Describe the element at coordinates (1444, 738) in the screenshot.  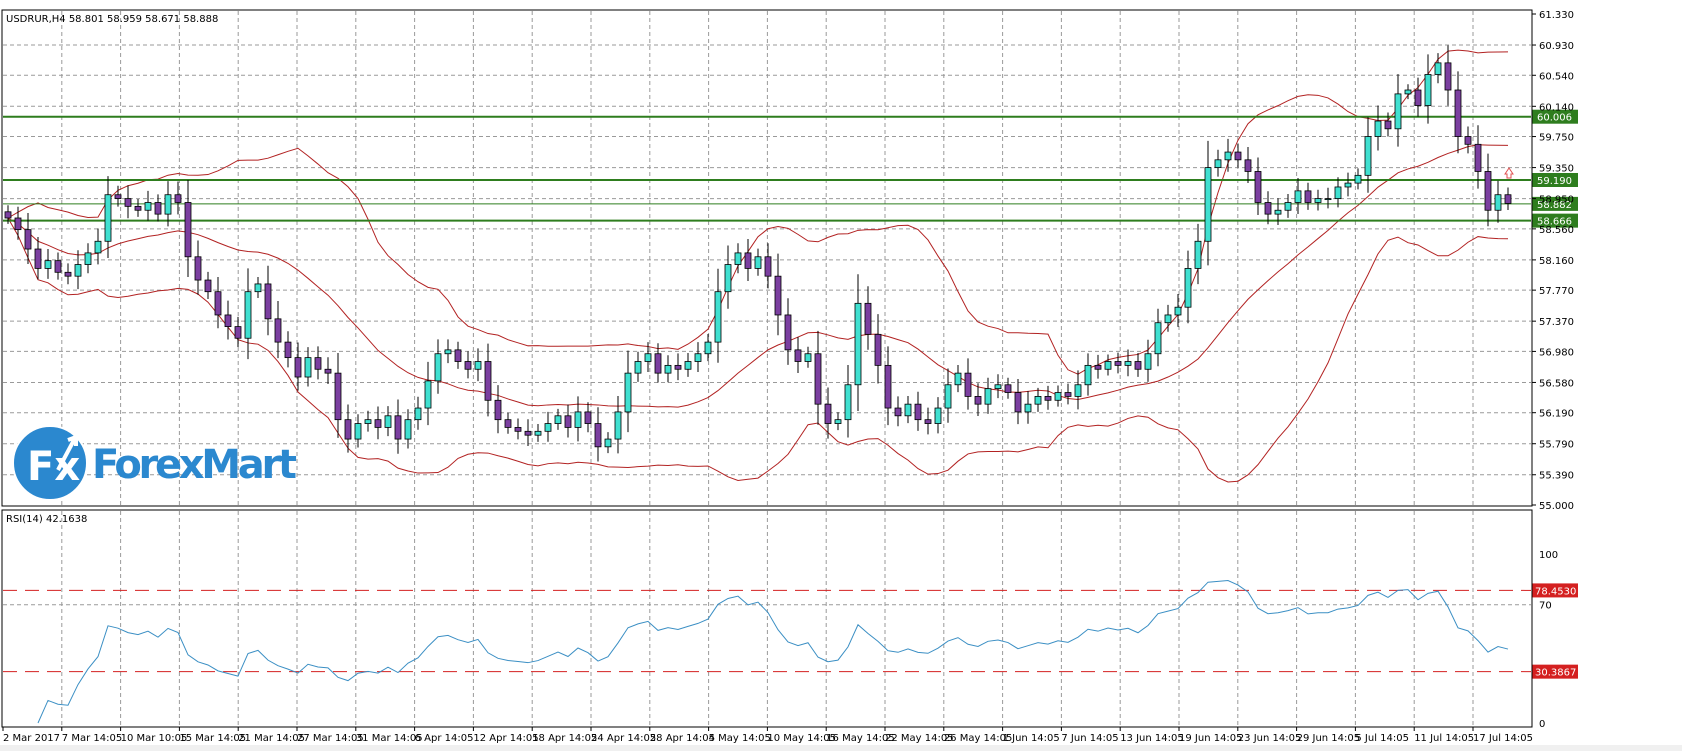
I see `time-tick-label: 11 Jul 14:05` at that location.